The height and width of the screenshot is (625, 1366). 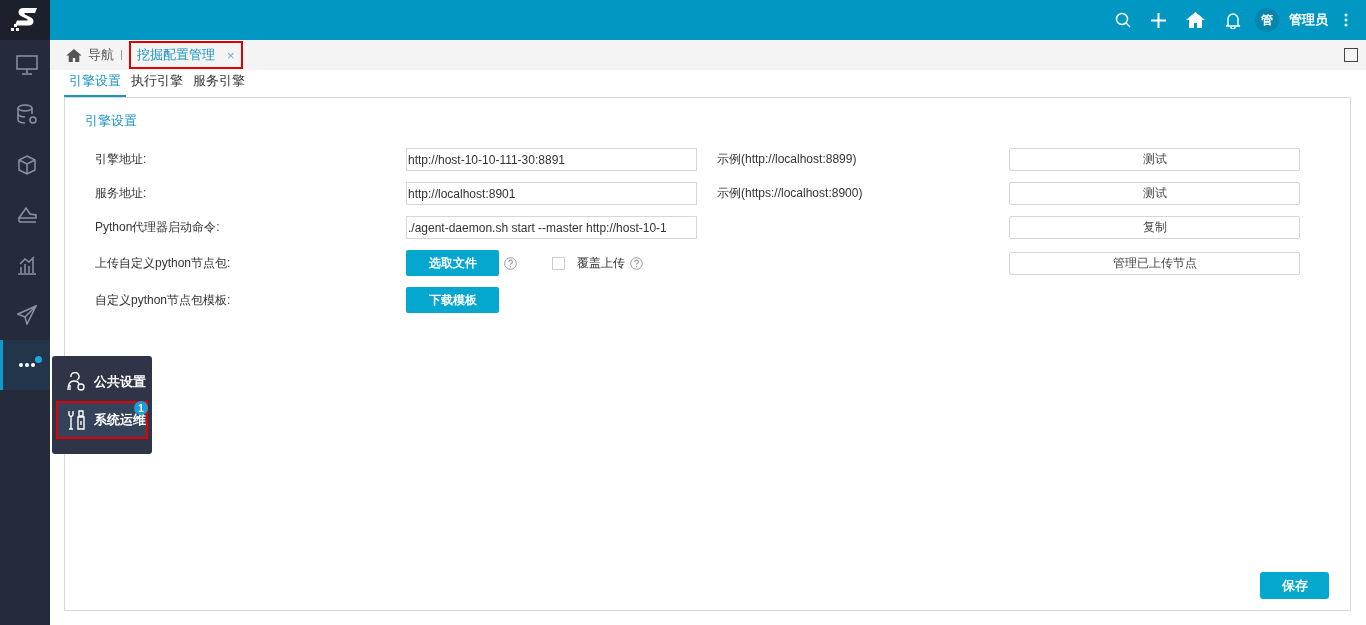 I want to click on manage-nodes-button: 管理已上传节点, so click(x=1154, y=263).